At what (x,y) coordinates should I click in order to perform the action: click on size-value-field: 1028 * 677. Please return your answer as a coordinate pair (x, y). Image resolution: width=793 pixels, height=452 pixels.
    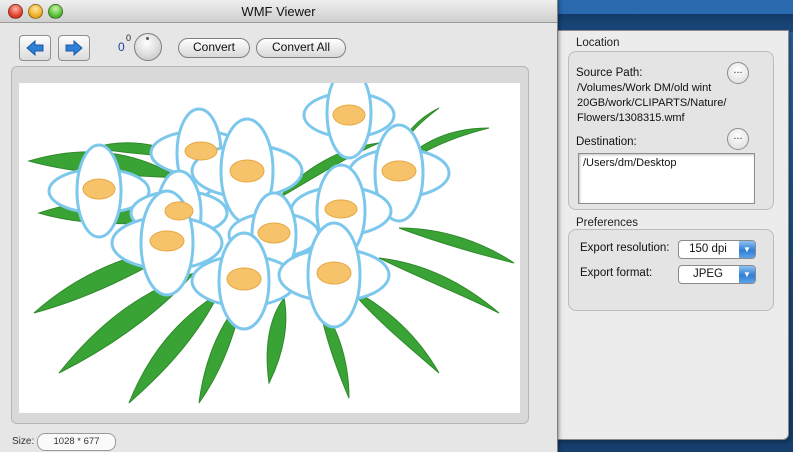
    Looking at the image, I should click on (76, 442).